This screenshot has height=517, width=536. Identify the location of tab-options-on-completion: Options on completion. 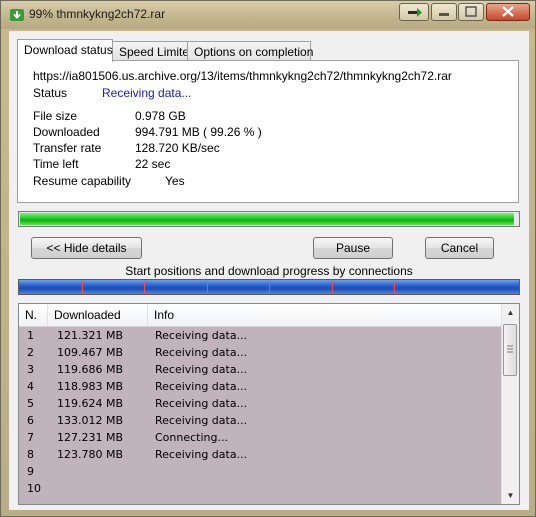
(250, 51).